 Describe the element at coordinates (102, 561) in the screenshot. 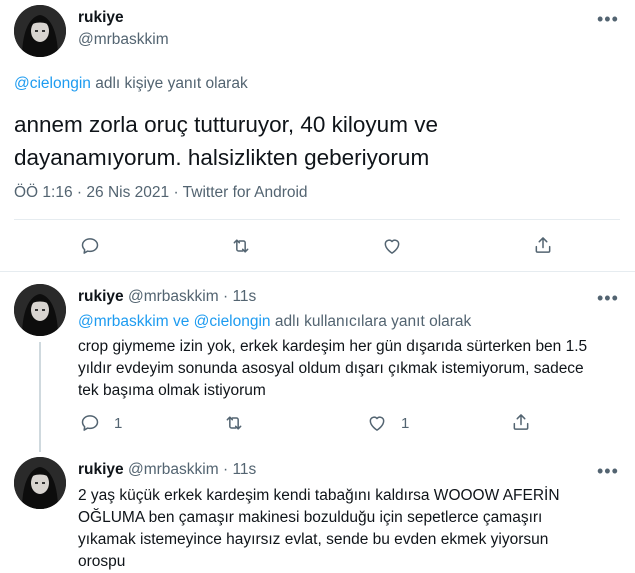

I see `tweet-text-line: orospu` at that location.